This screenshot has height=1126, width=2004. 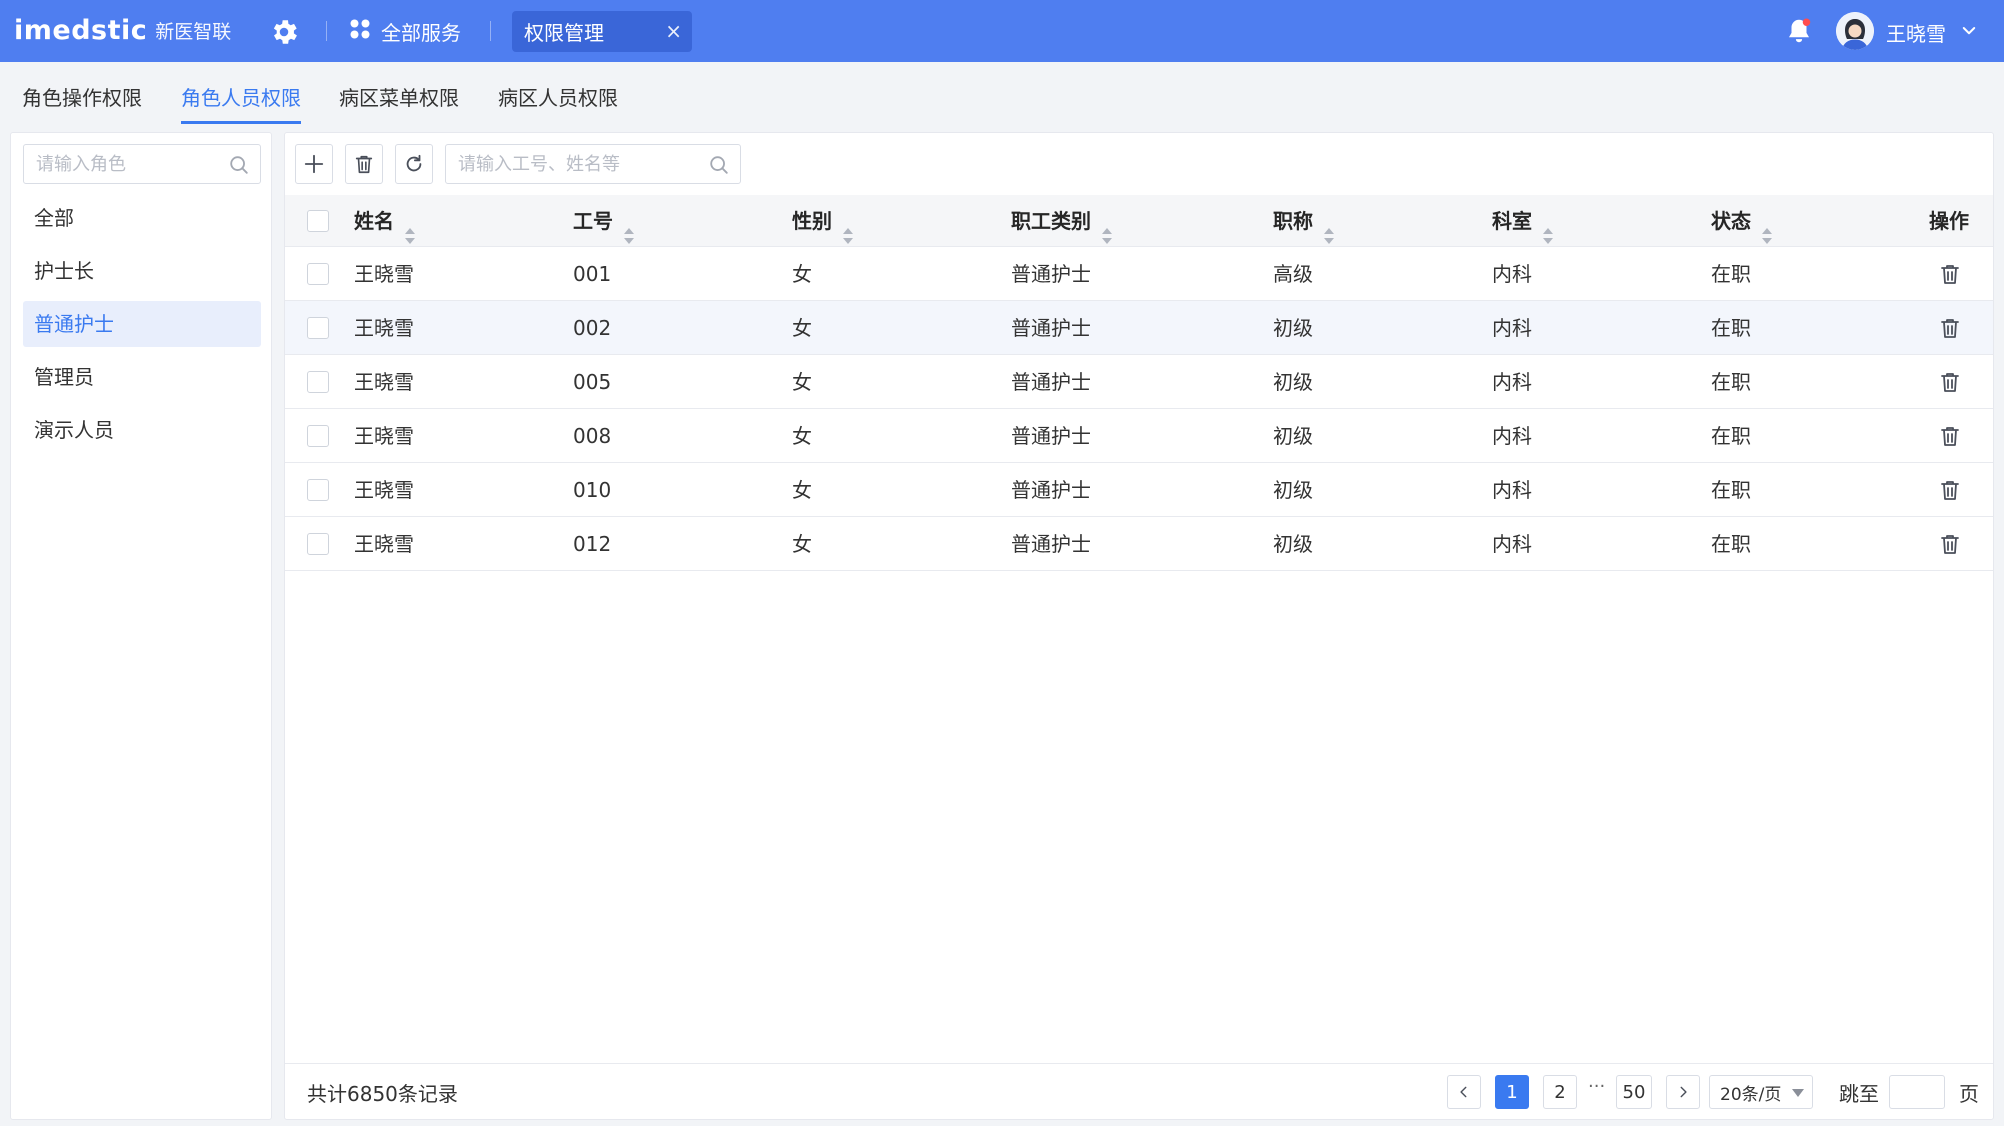 I want to click on role-item-nurse: 普通护士, so click(x=142, y=324).